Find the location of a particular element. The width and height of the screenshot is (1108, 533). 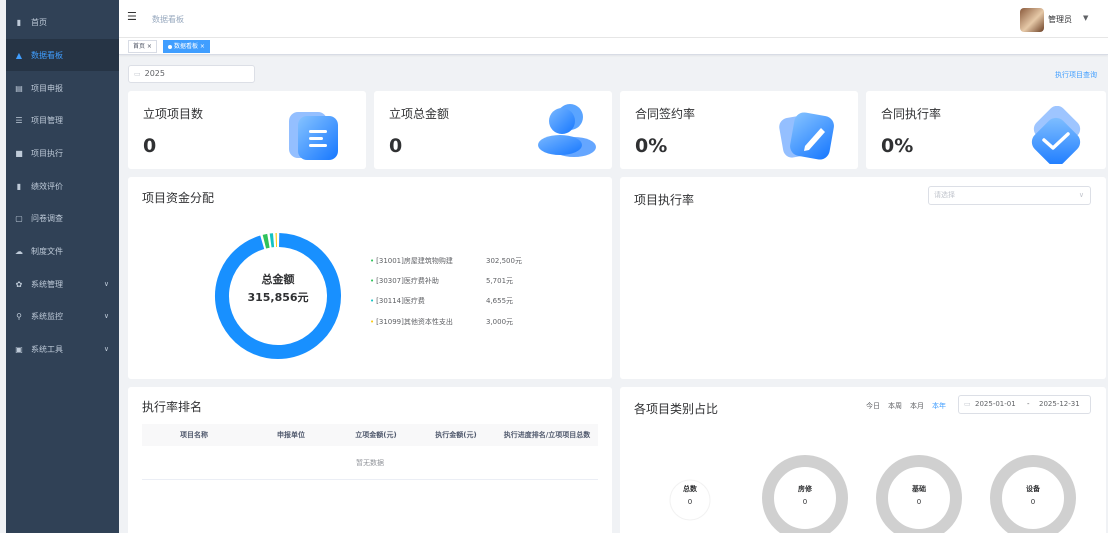

sidebar-item-performance: ▮ 绩效评价 is located at coordinates (62, 186).